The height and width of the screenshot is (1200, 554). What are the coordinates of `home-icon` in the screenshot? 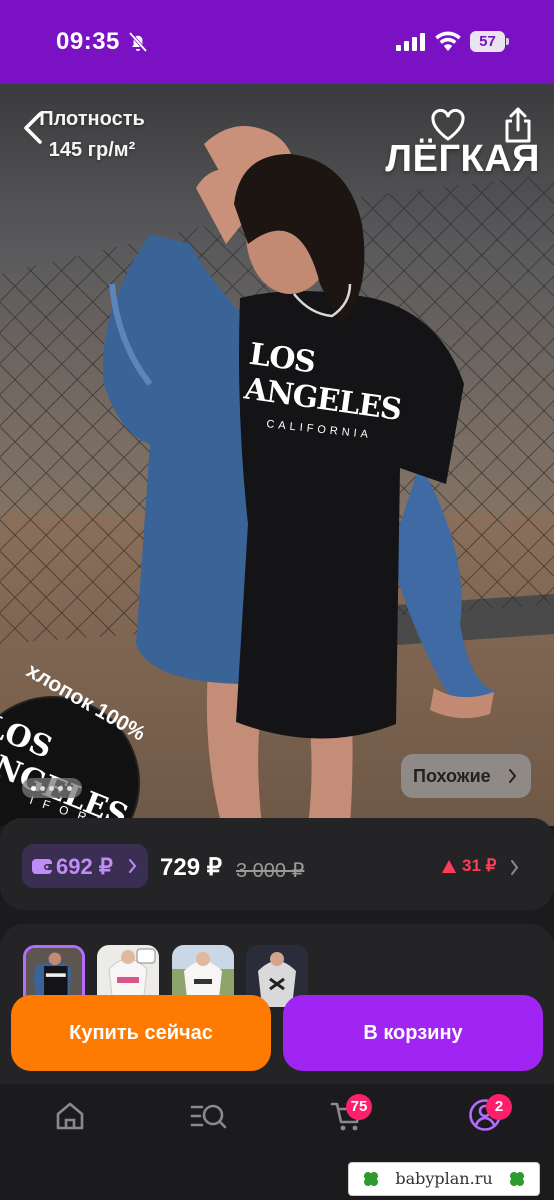 It's located at (70, 1116).